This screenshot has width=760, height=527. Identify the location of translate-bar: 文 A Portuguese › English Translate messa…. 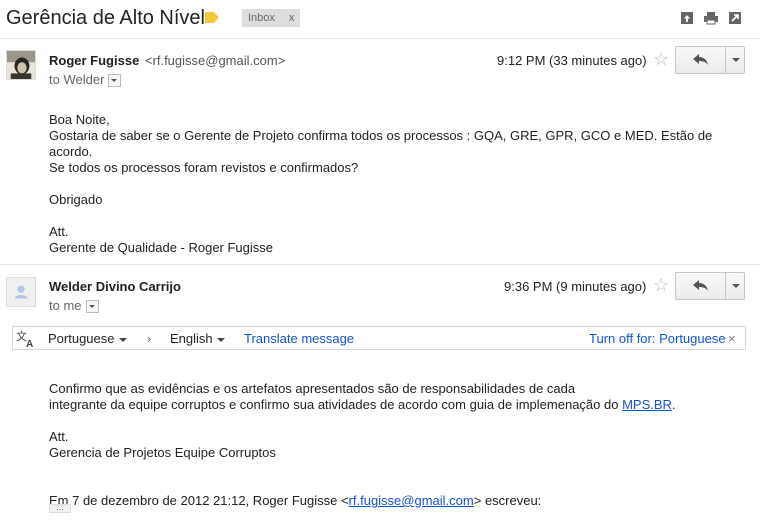
(379, 338).